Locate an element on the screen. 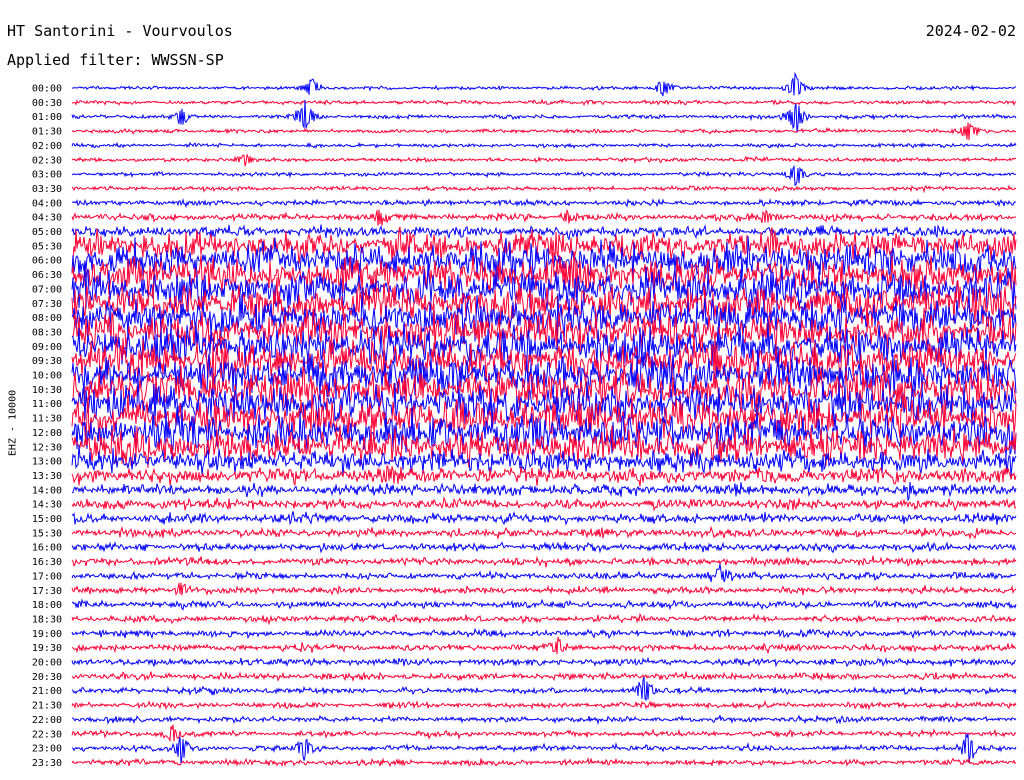  time-tick-label: 23:30 is located at coordinates (47, 763).